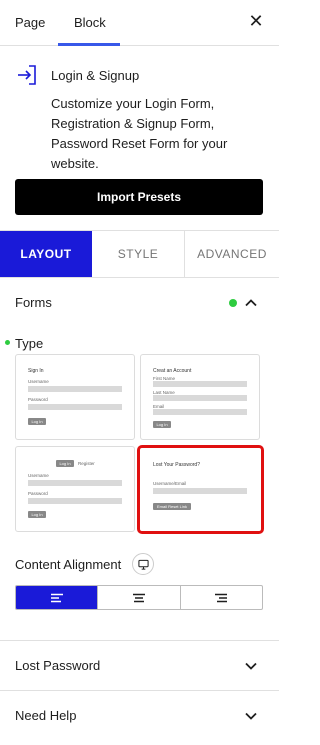 The height and width of the screenshot is (745, 320). Describe the element at coordinates (46, 254) in the screenshot. I see `tab-layout: LAYOUT` at that location.